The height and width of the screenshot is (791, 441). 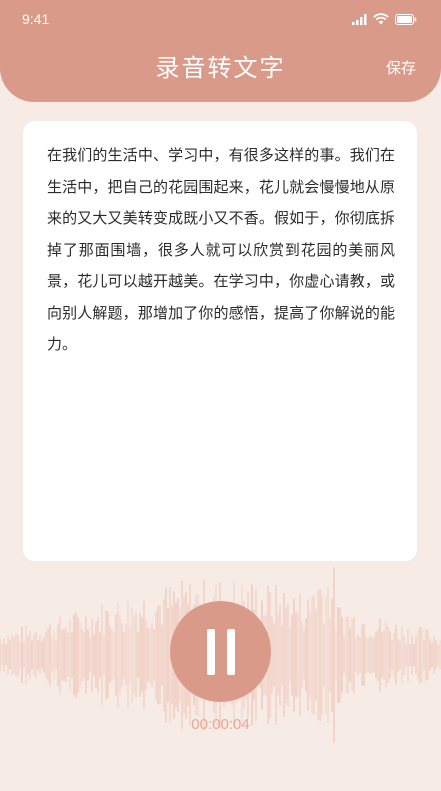 I want to click on save-button: 保存, so click(x=401, y=67).